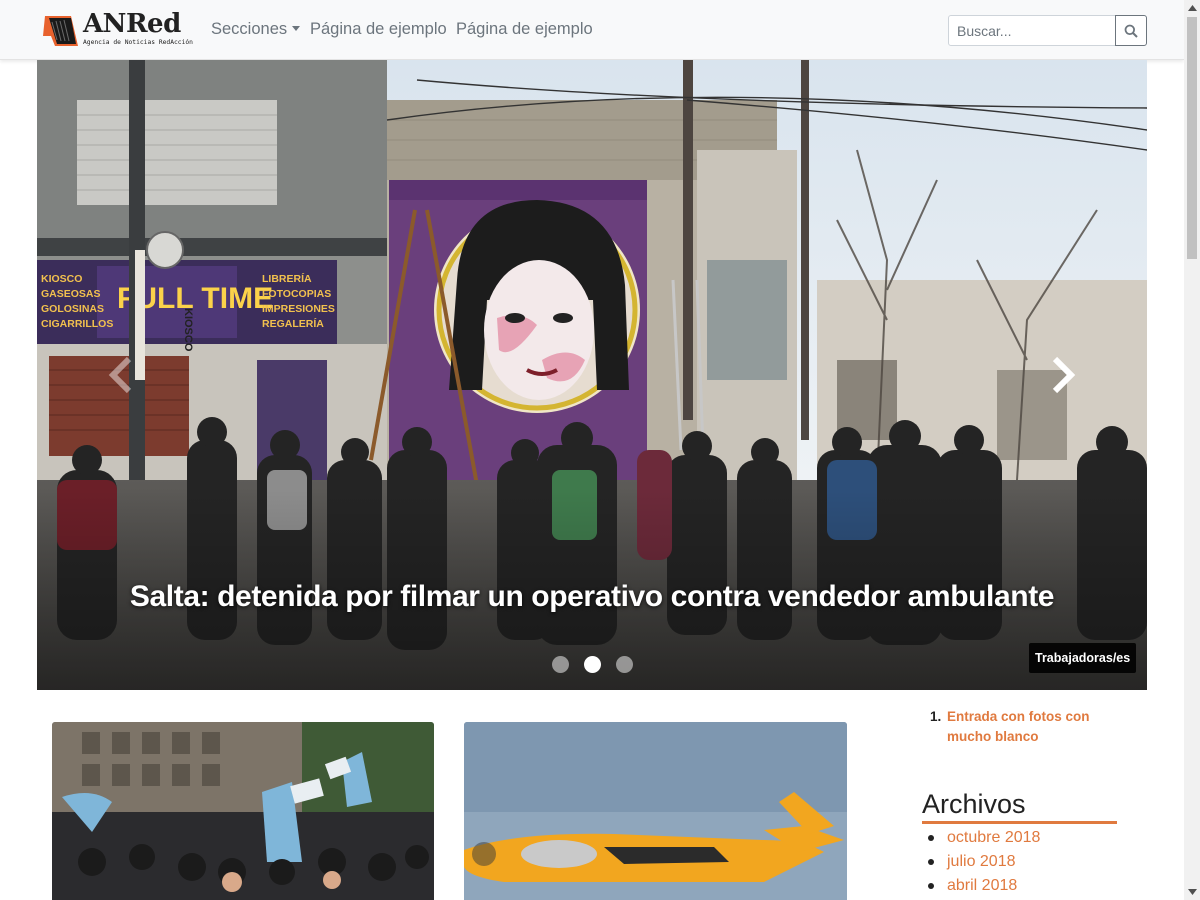 The image size is (1200, 900). What do you see at coordinates (1192, 8) in the screenshot?
I see `scroll-up-arrow-icon` at bounding box center [1192, 8].